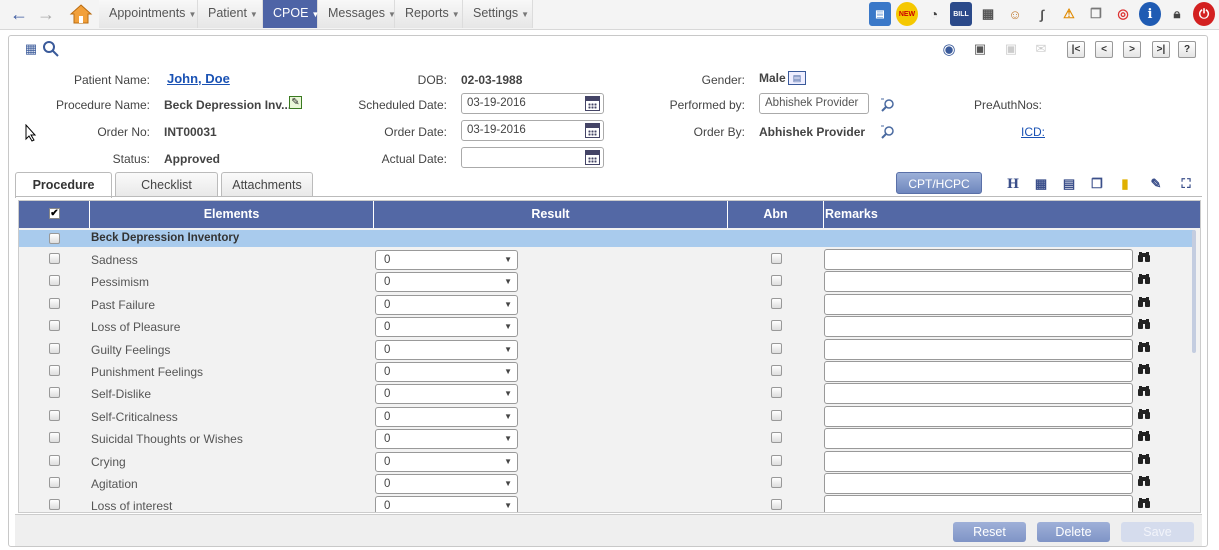  What do you see at coordinates (1156, 184) in the screenshot?
I see `edit-document-icon: ✎` at bounding box center [1156, 184].